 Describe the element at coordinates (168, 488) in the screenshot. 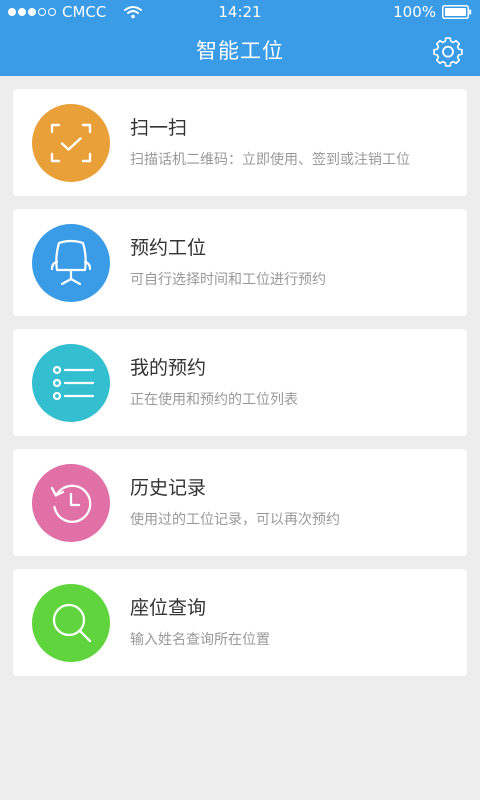

I see `card-title: 历史记录` at that location.